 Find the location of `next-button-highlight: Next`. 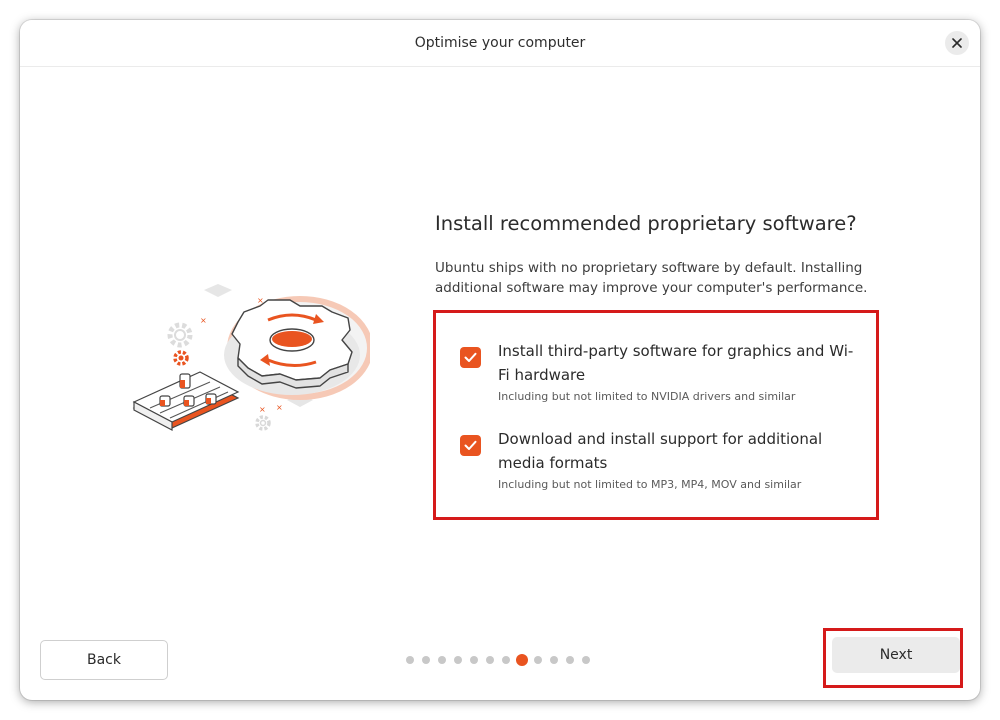

next-button-highlight: Next is located at coordinates (893, 658).